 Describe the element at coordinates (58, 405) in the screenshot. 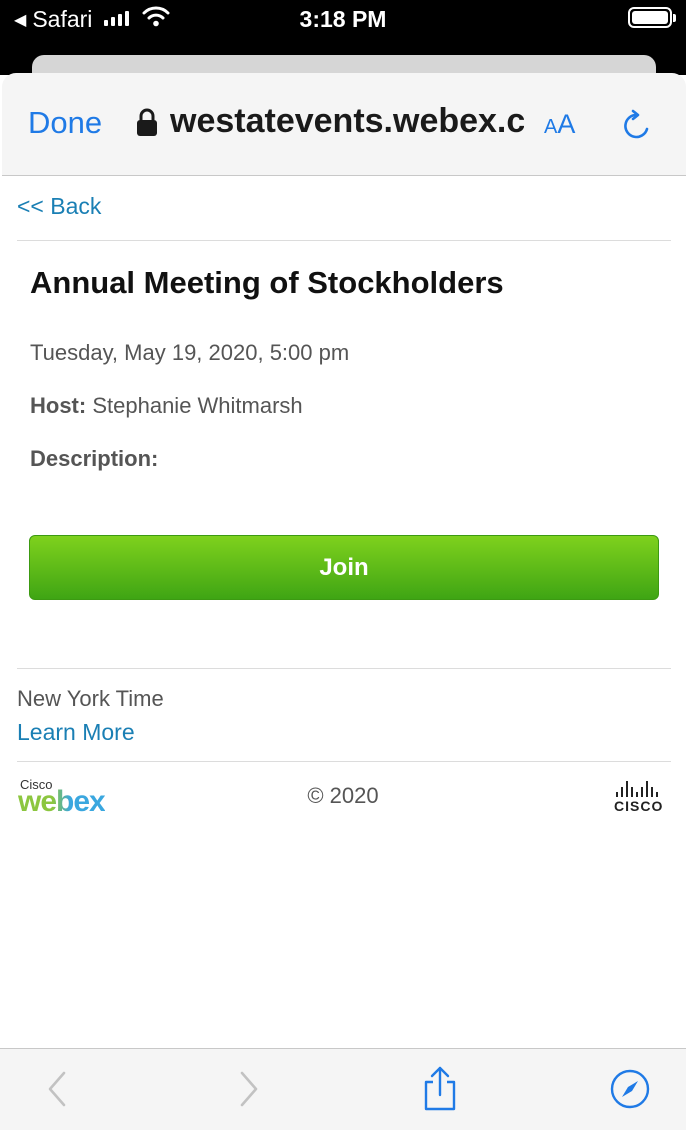

I see `host-label: Host:` at that location.